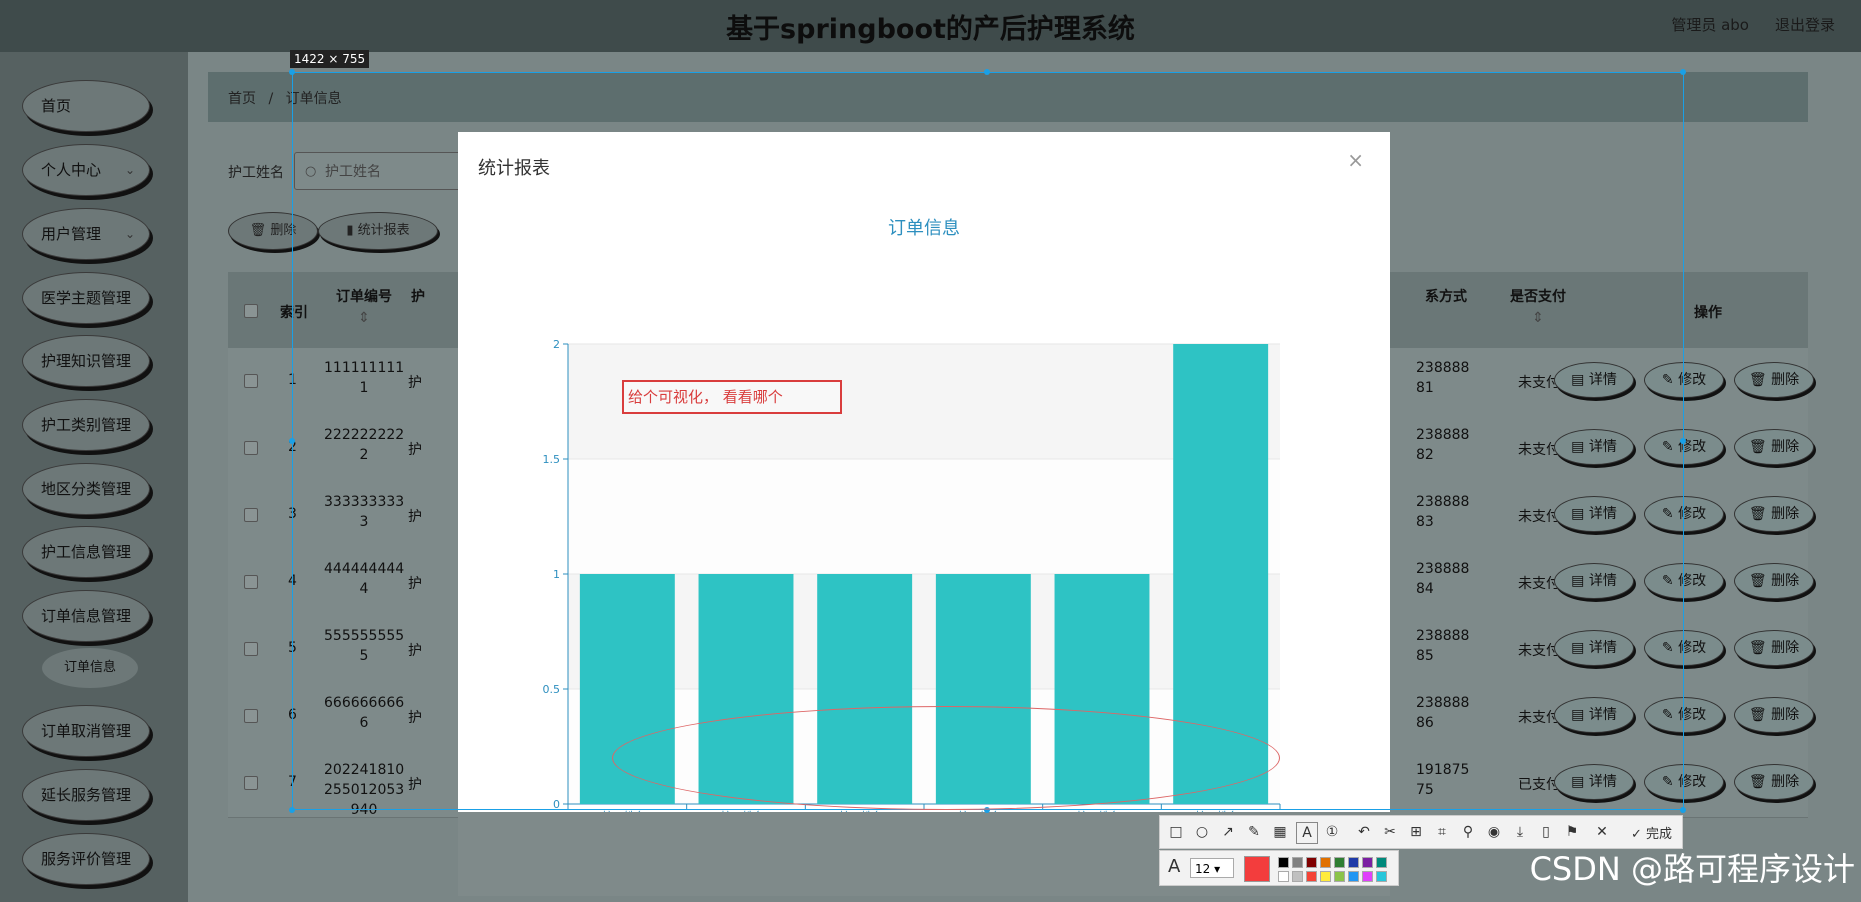 The height and width of the screenshot is (902, 1861). Describe the element at coordinates (946, 758) in the screenshot. I see `ellipse-annotation` at that location.